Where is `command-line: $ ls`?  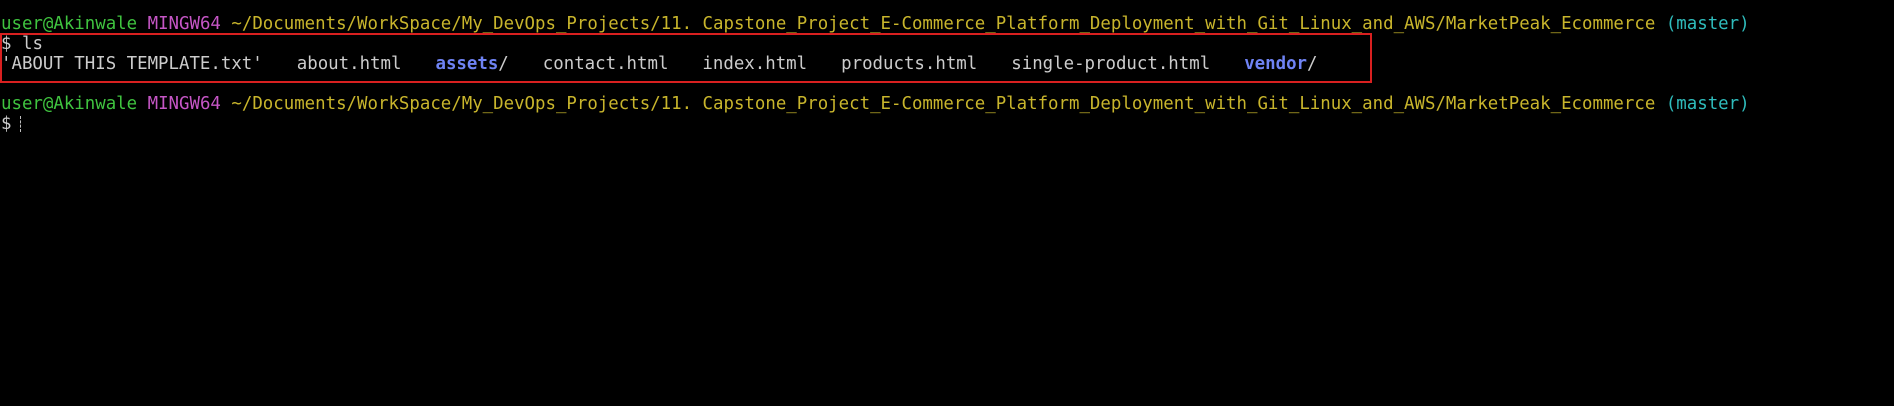
command-line: $ ls is located at coordinates (22, 44).